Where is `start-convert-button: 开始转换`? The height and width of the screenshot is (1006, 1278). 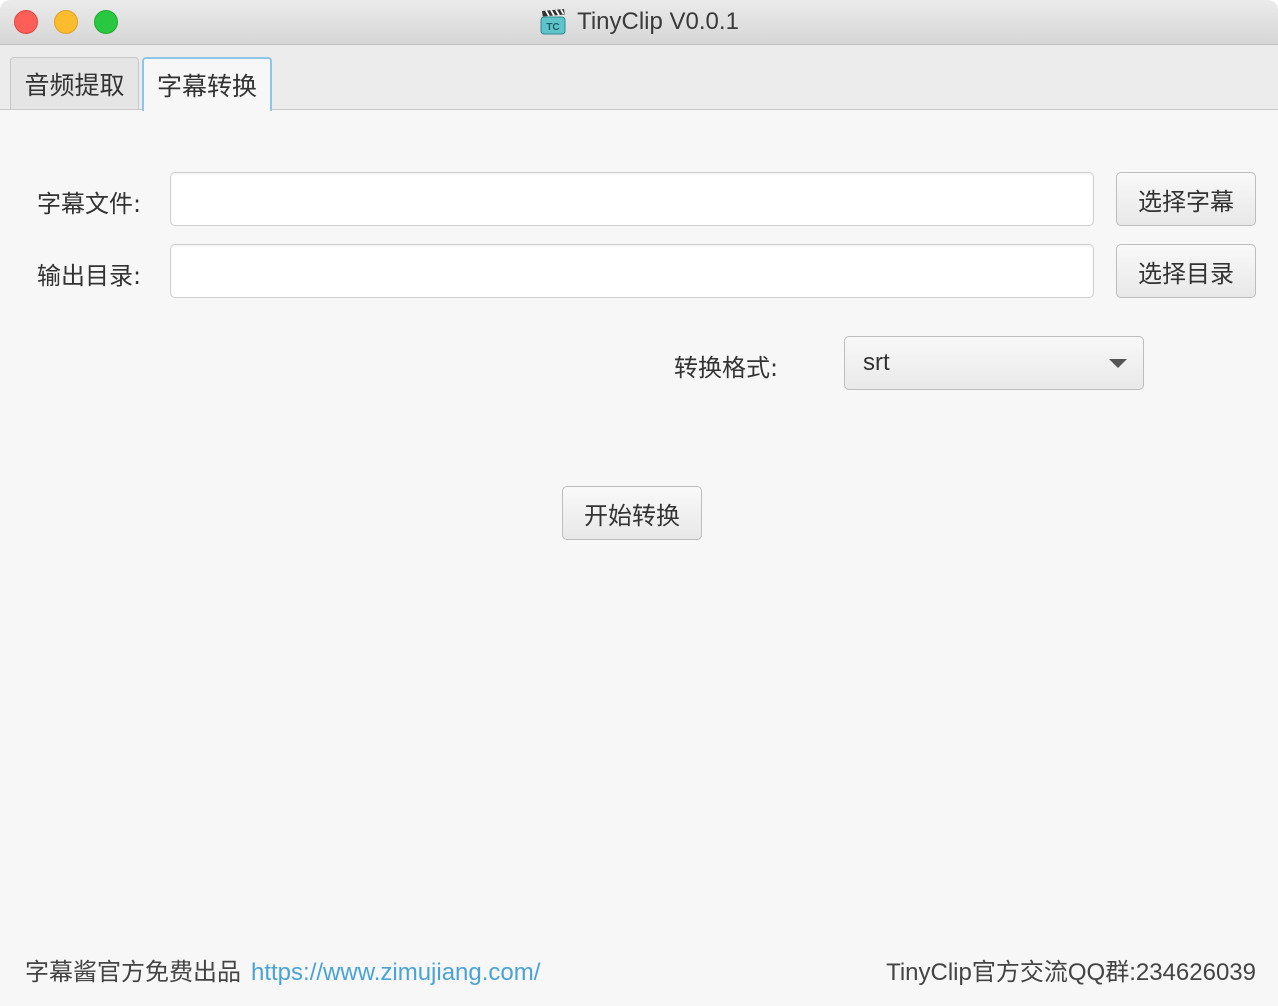 start-convert-button: 开始转换 is located at coordinates (632, 513).